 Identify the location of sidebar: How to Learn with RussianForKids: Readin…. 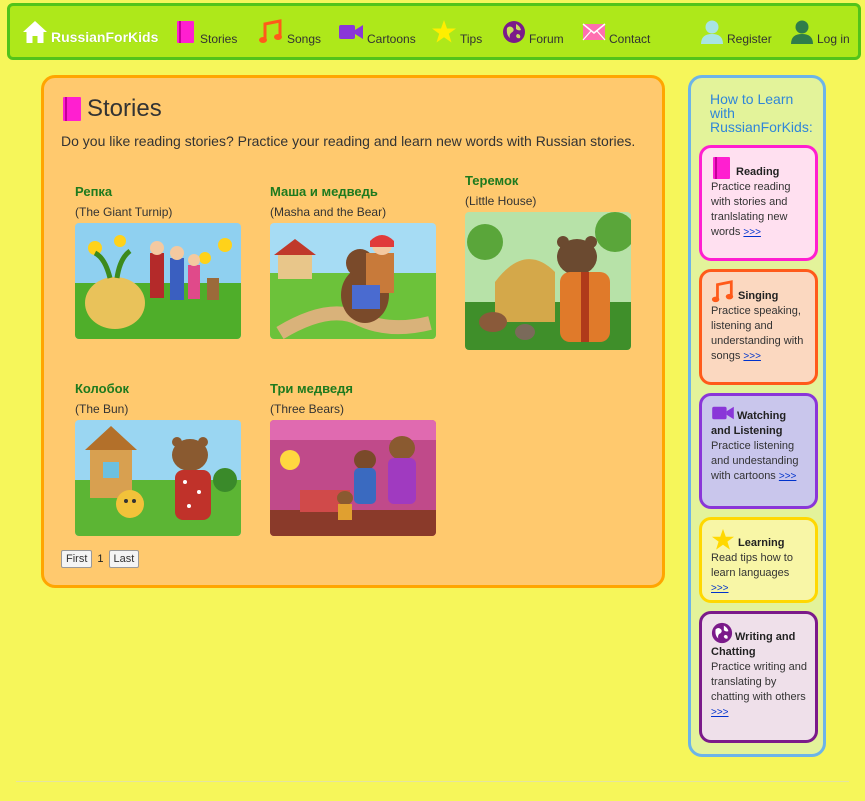
(757, 416).